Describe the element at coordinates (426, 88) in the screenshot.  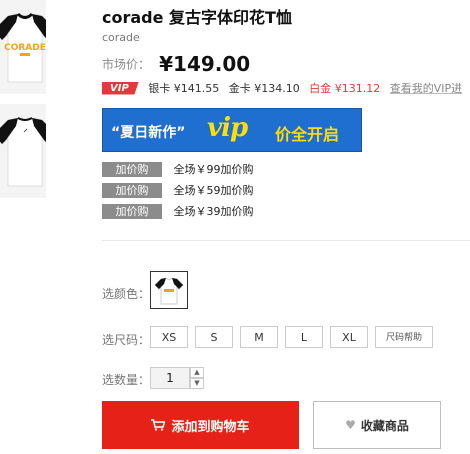
I see `view-vip-link: 查看我的VIP进` at that location.